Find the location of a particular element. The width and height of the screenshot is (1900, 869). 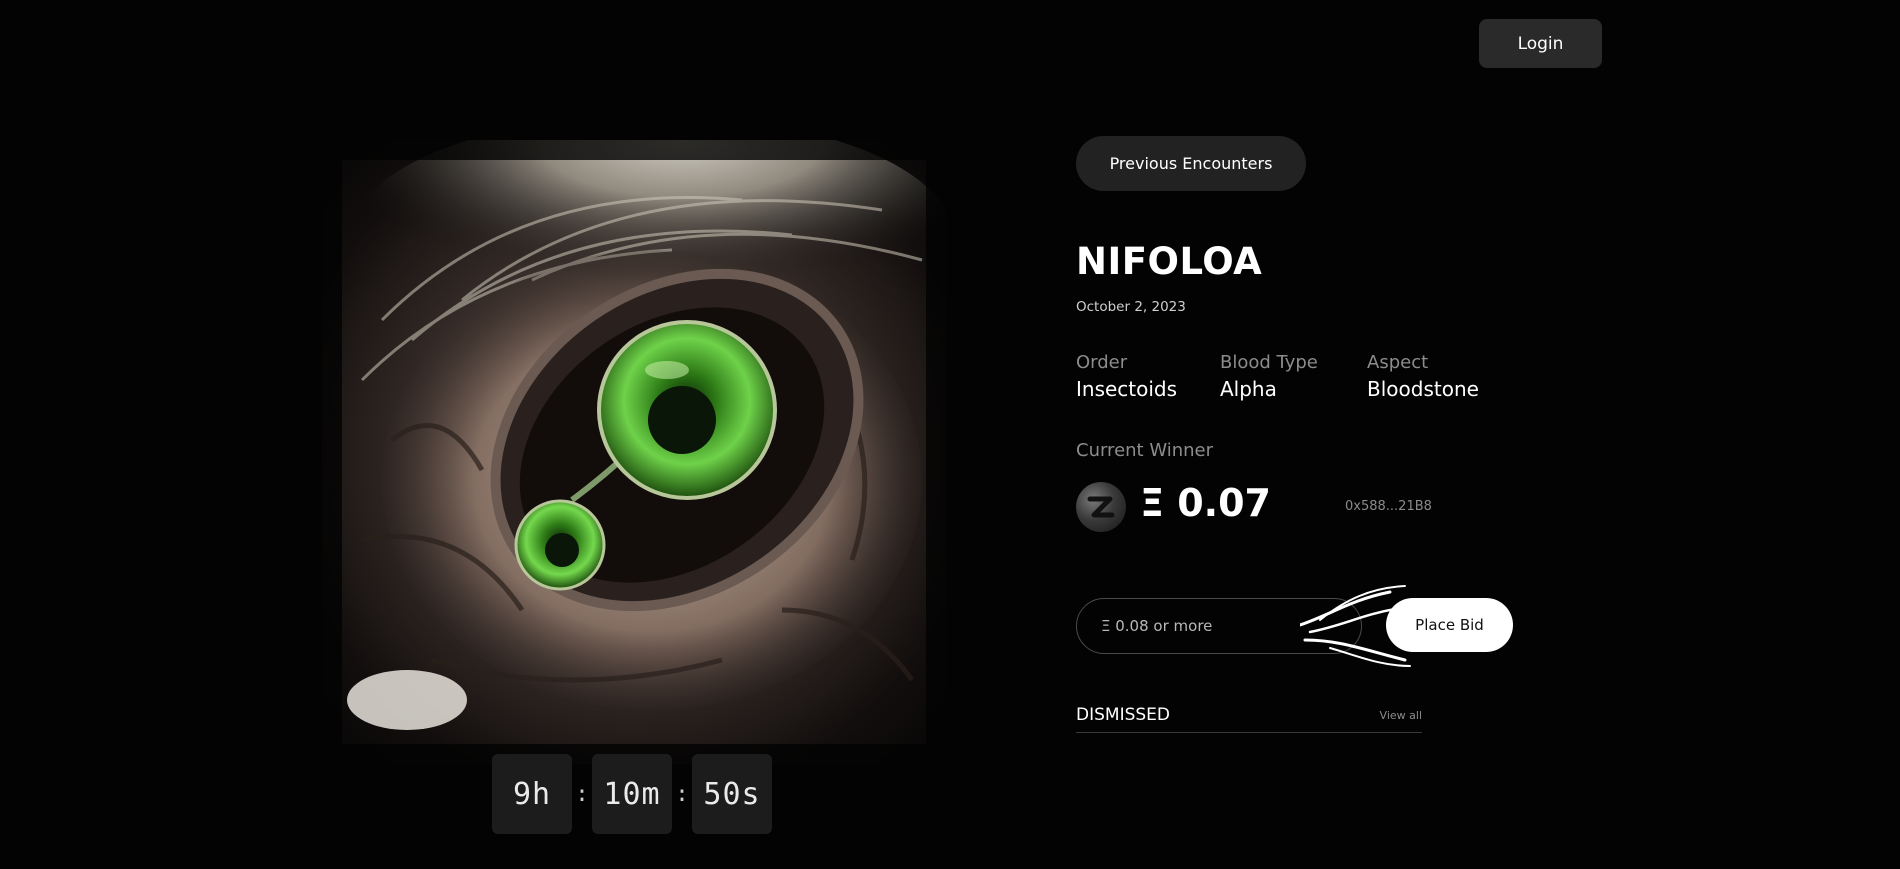

countdown-hours: 9h is located at coordinates (532, 794).